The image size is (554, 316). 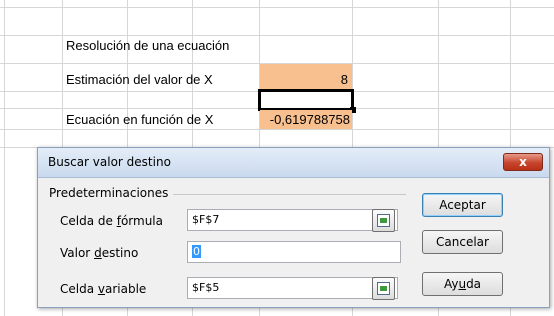 I want to click on variable-cell-input: $F$5, so click(x=292, y=288).